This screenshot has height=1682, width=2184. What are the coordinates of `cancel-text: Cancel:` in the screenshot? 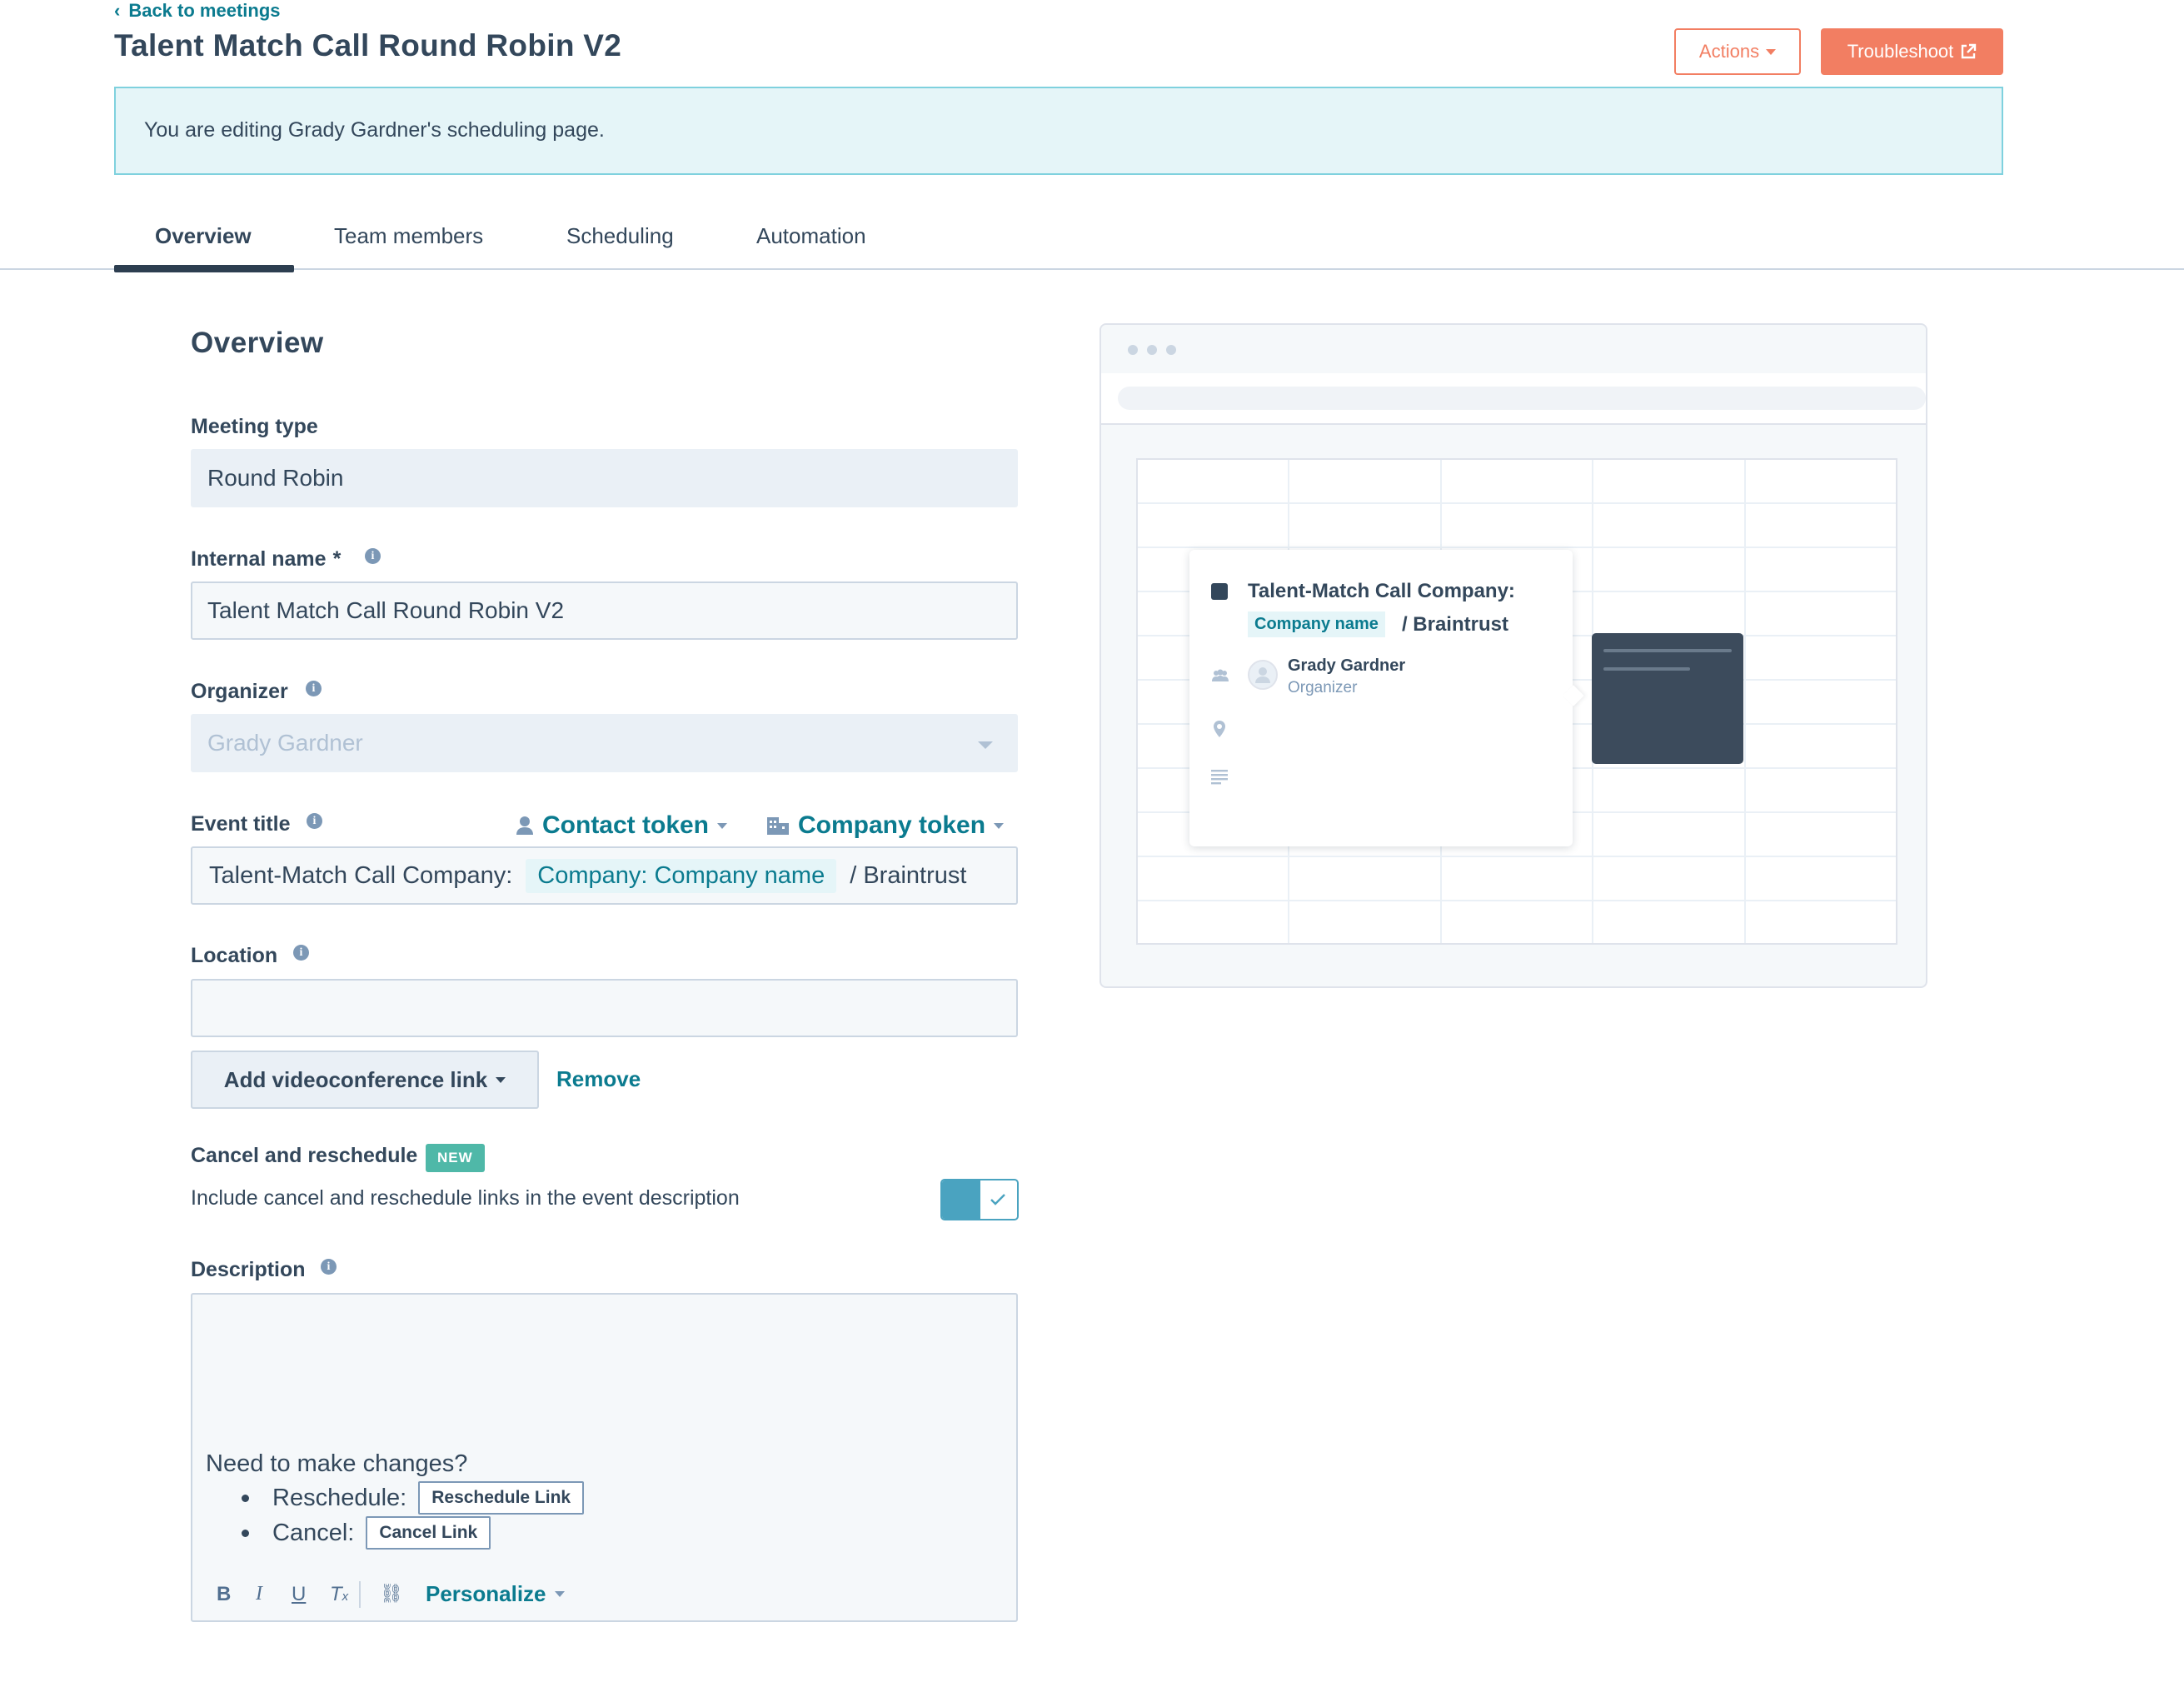 It's located at (313, 1532).